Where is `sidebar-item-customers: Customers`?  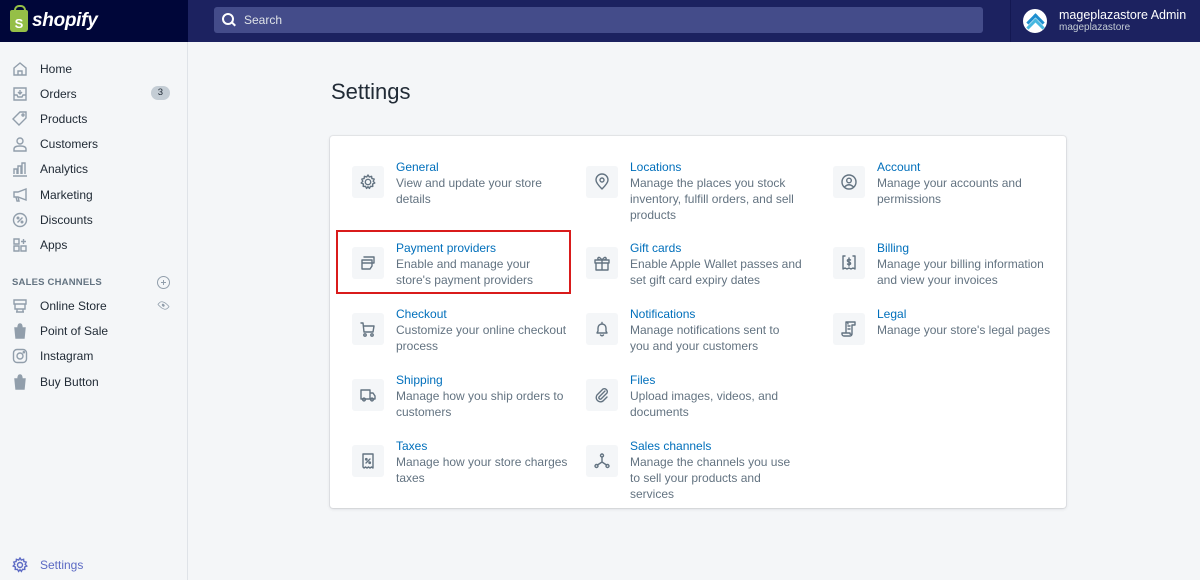 sidebar-item-customers: Customers is located at coordinates (93, 144).